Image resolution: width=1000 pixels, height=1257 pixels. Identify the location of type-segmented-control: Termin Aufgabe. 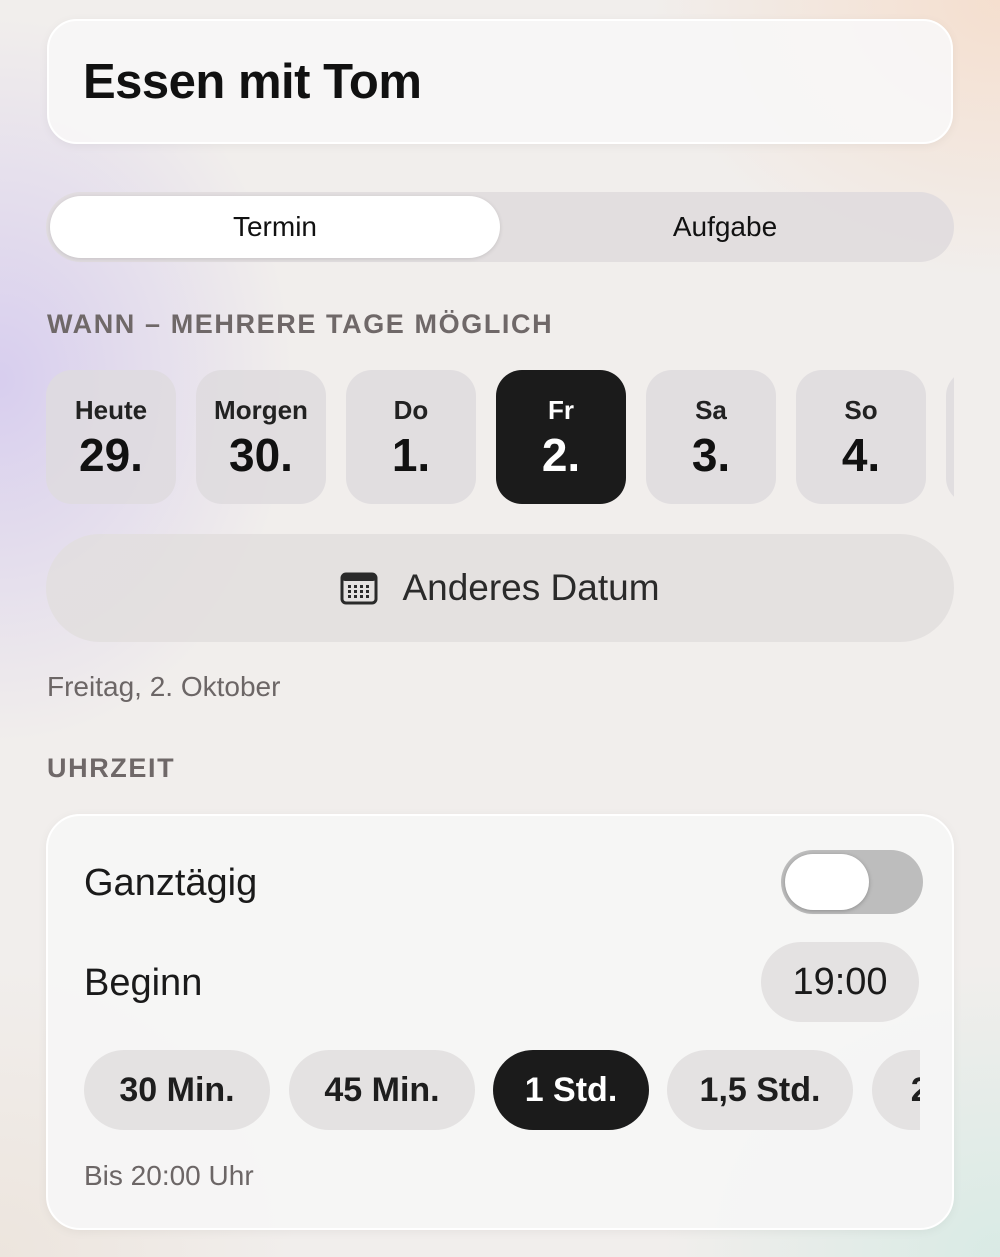
(500, 227).